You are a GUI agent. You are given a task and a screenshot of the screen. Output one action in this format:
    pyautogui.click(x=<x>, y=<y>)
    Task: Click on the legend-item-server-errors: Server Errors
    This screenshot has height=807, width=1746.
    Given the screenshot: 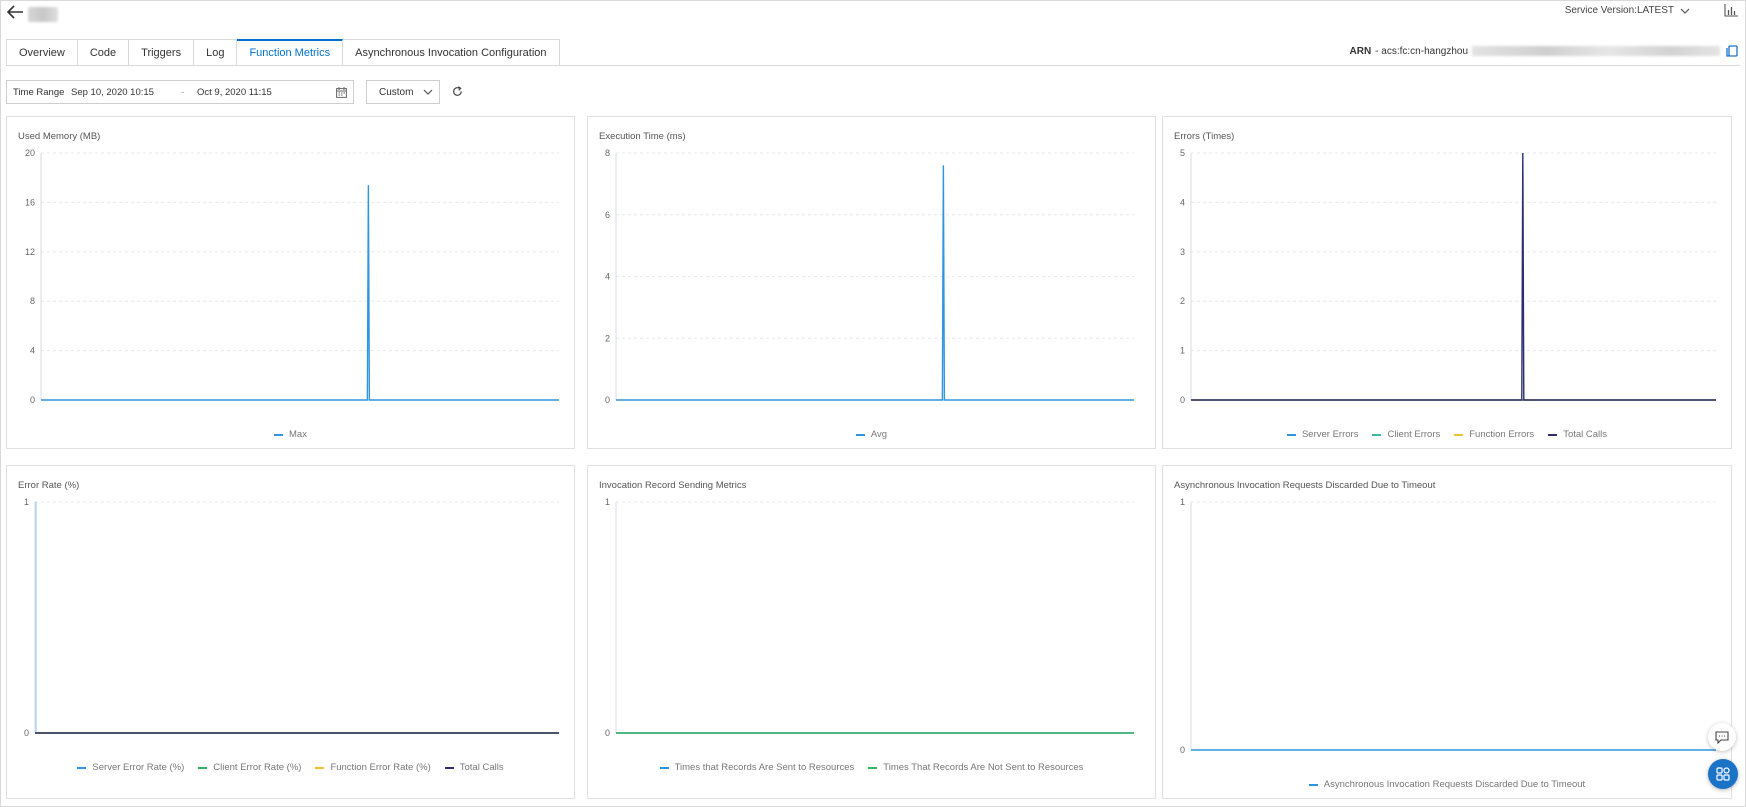 What is the action you would take?
    pyautogui.click(x=1322, y=434)
    